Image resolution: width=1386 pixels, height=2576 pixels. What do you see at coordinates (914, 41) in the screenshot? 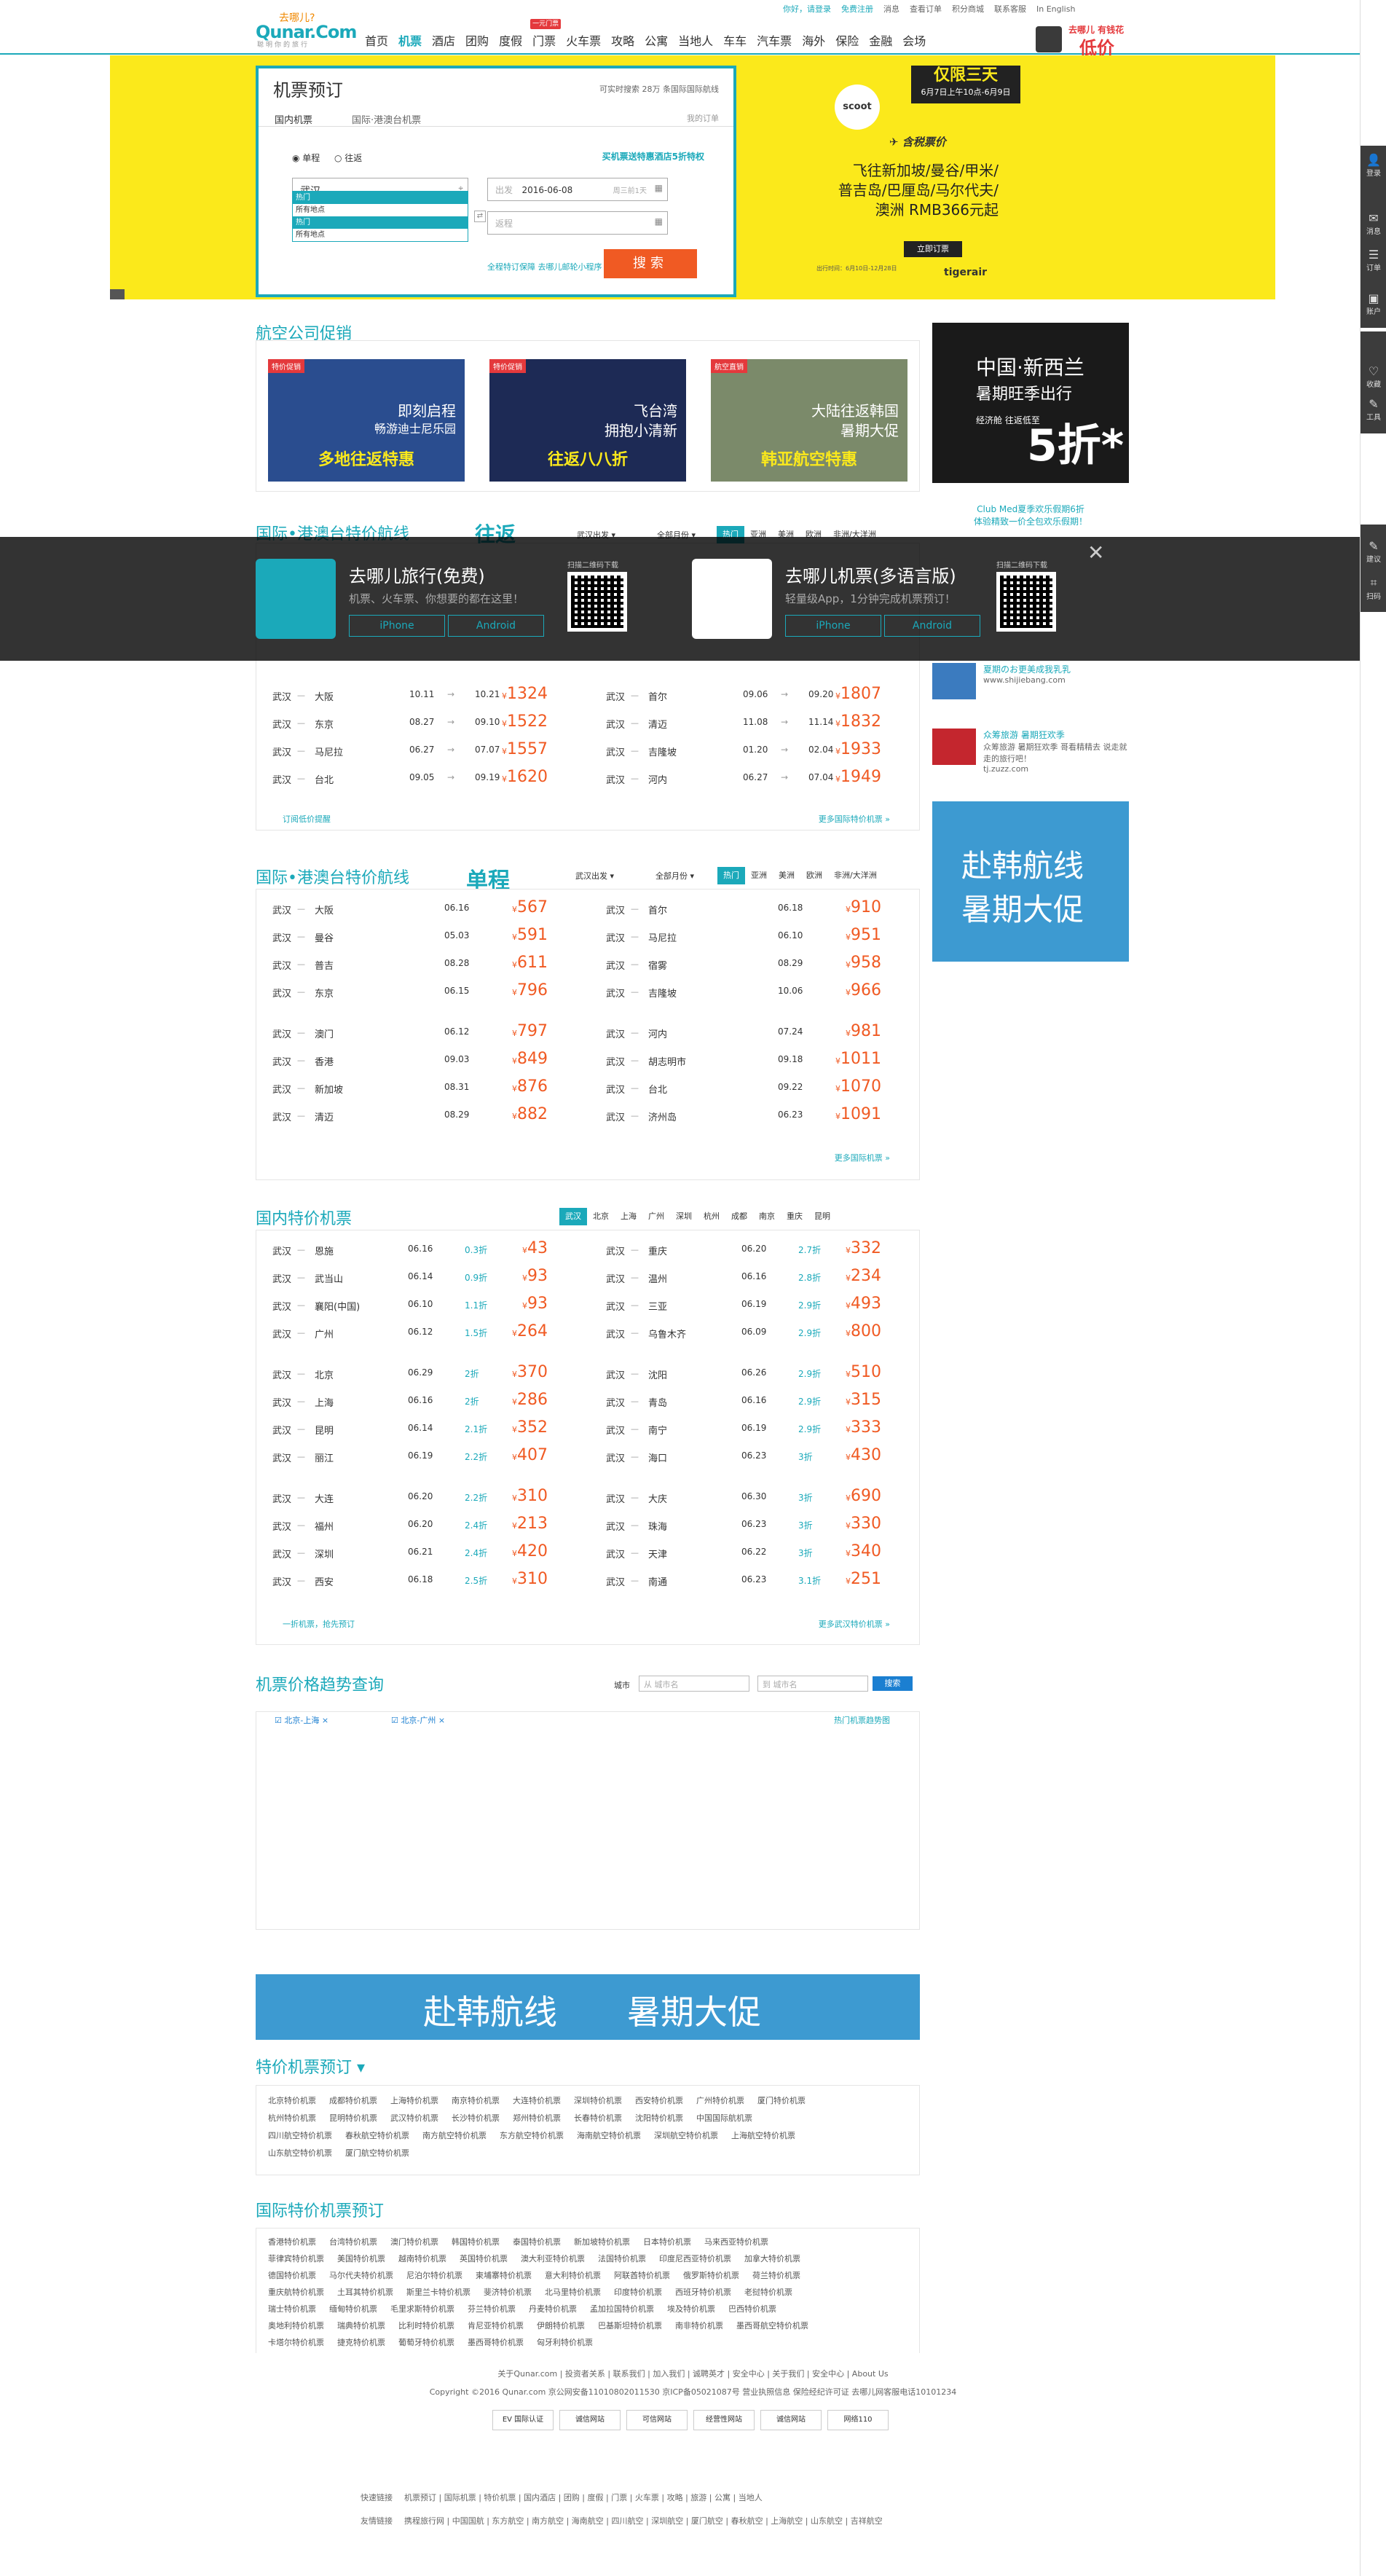
I see `nav-item: 会场` at bounding box center [914, 41].